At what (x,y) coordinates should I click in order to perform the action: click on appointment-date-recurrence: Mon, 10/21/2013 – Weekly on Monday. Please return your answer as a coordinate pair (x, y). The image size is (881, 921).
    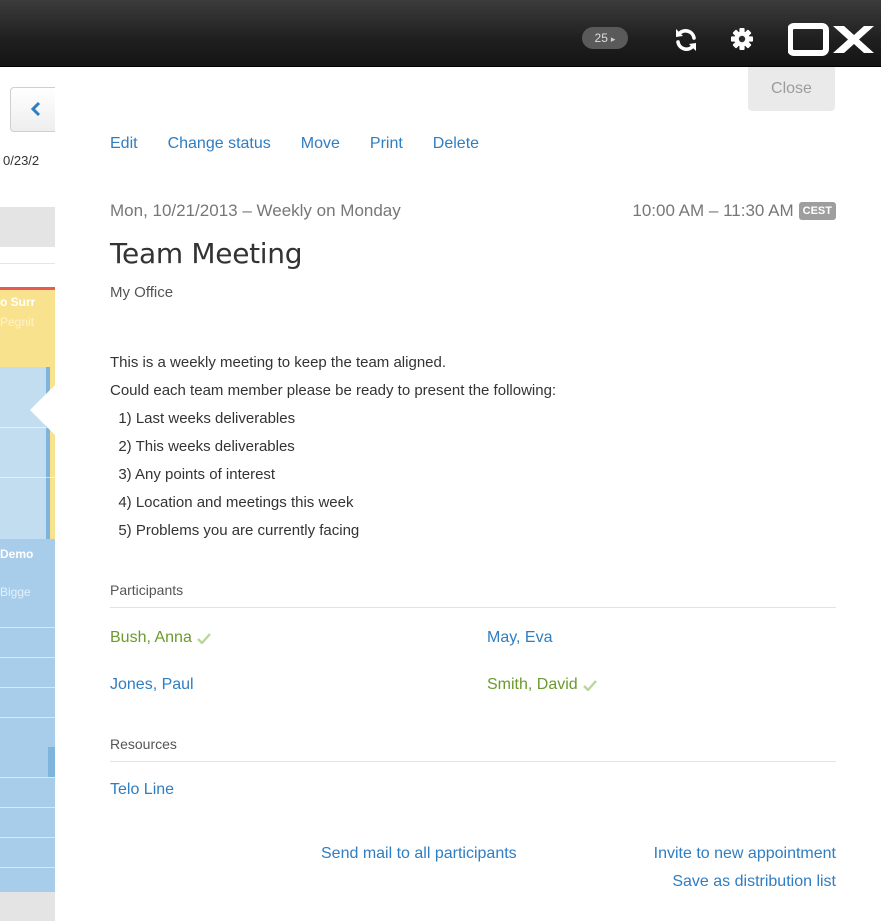
    Looking at the image, I should click on (255, 210).